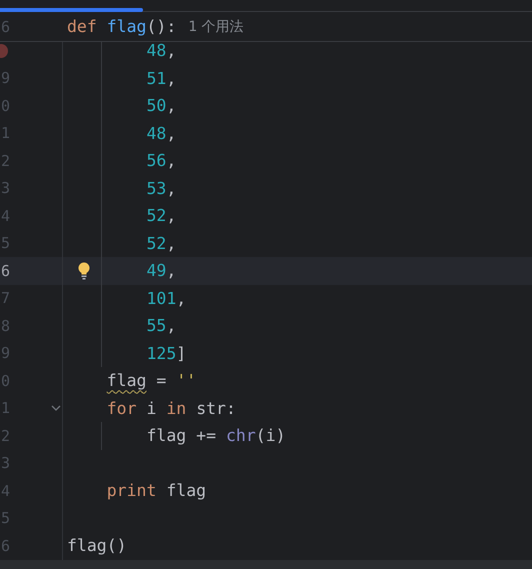 This screenshot has height=569, width=532. Describe the element at coordinates (161, 160) in the screenshot. I see `code-line: 56,` at that location.